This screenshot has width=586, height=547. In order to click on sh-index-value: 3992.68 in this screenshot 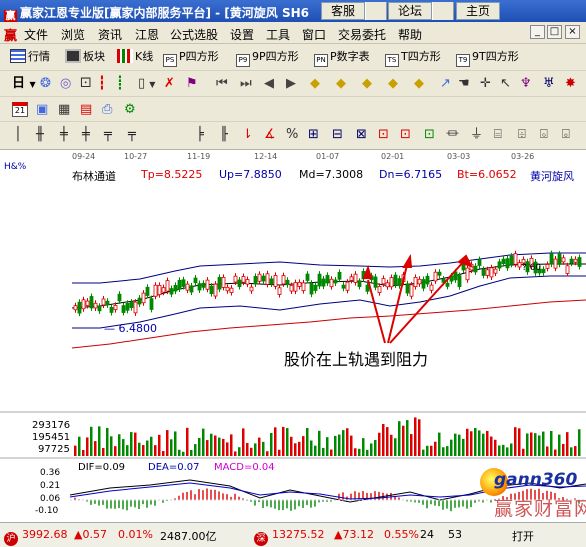, I will do `click(45, 534)`.